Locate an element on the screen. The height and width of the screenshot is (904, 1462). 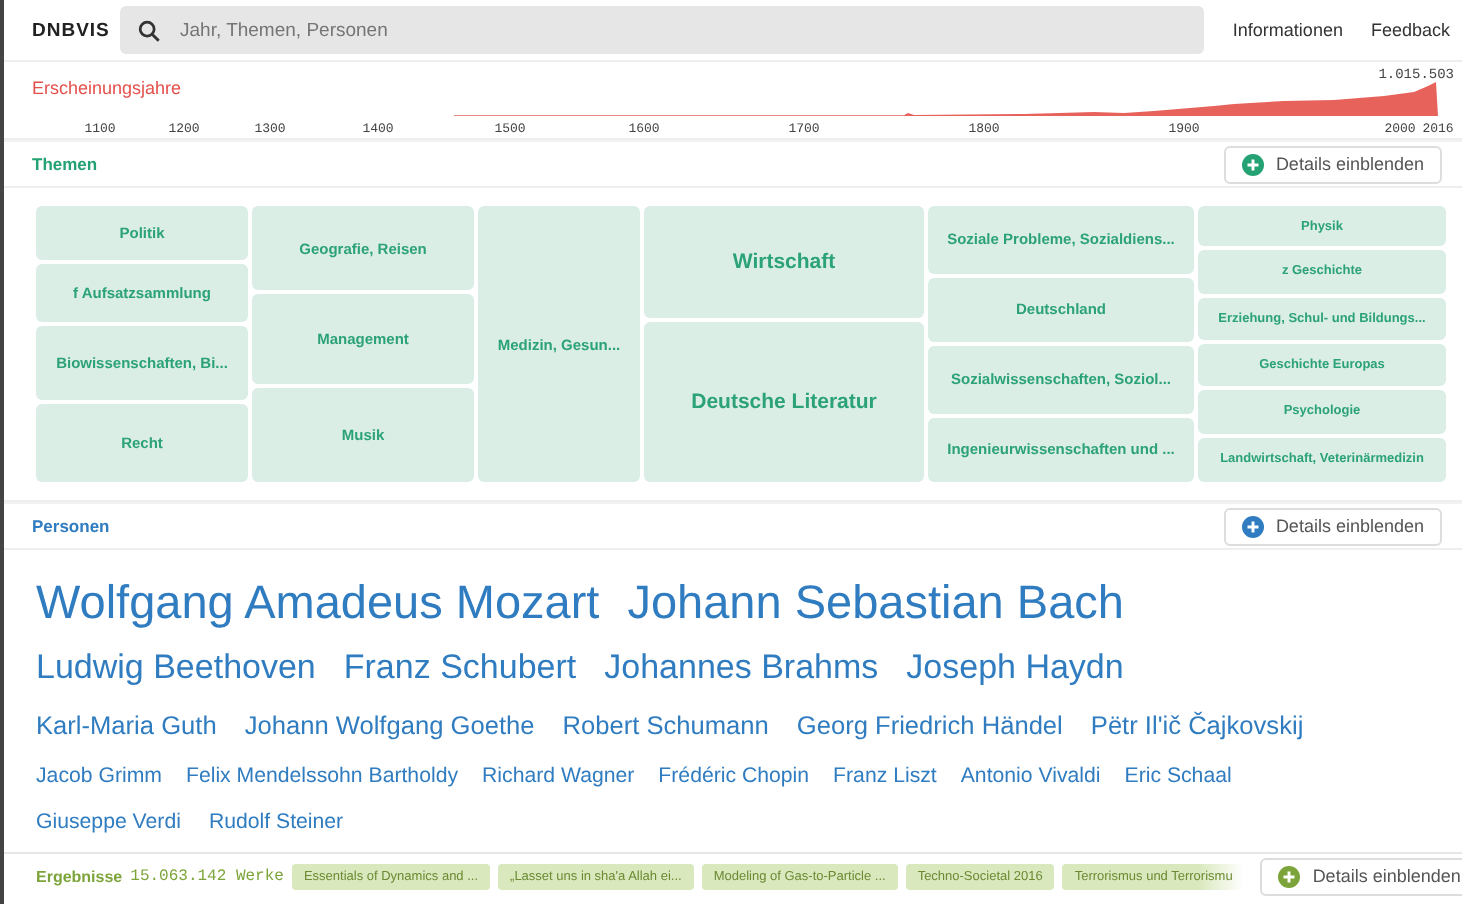
topic-tile: Deutsche Literatur is located at coordinates (784, 402).